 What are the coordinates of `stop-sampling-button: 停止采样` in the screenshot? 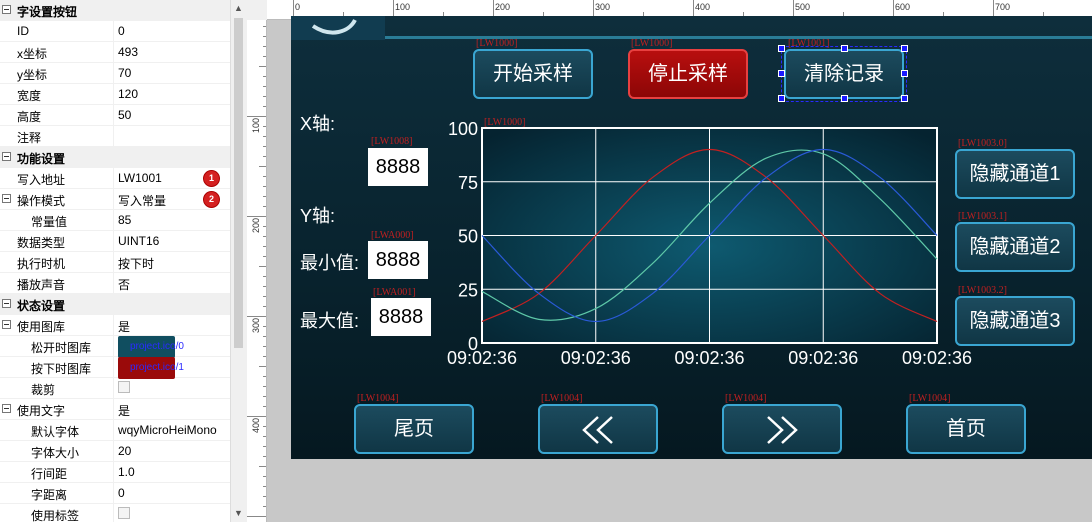 It's located at (688, 74).